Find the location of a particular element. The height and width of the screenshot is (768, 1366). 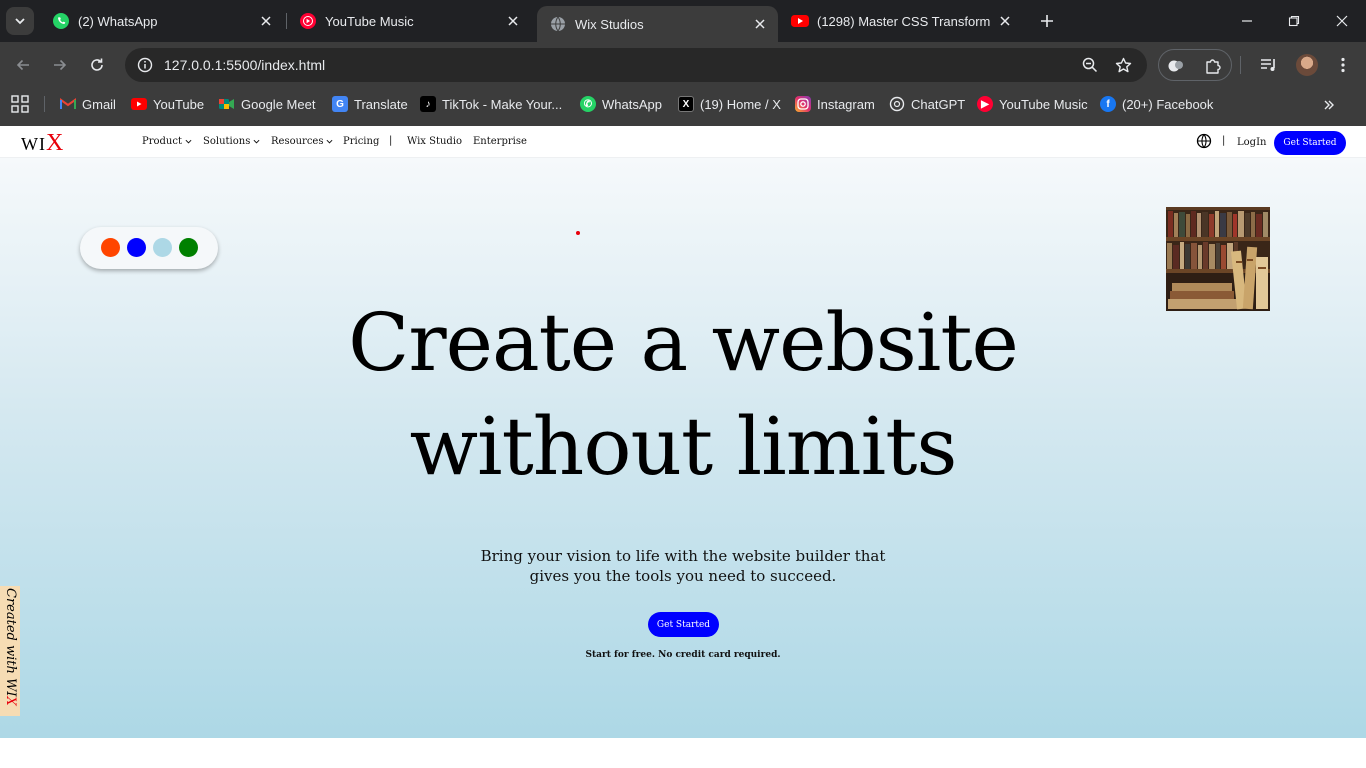

site-info-icon is located at coordinates (145, 65).